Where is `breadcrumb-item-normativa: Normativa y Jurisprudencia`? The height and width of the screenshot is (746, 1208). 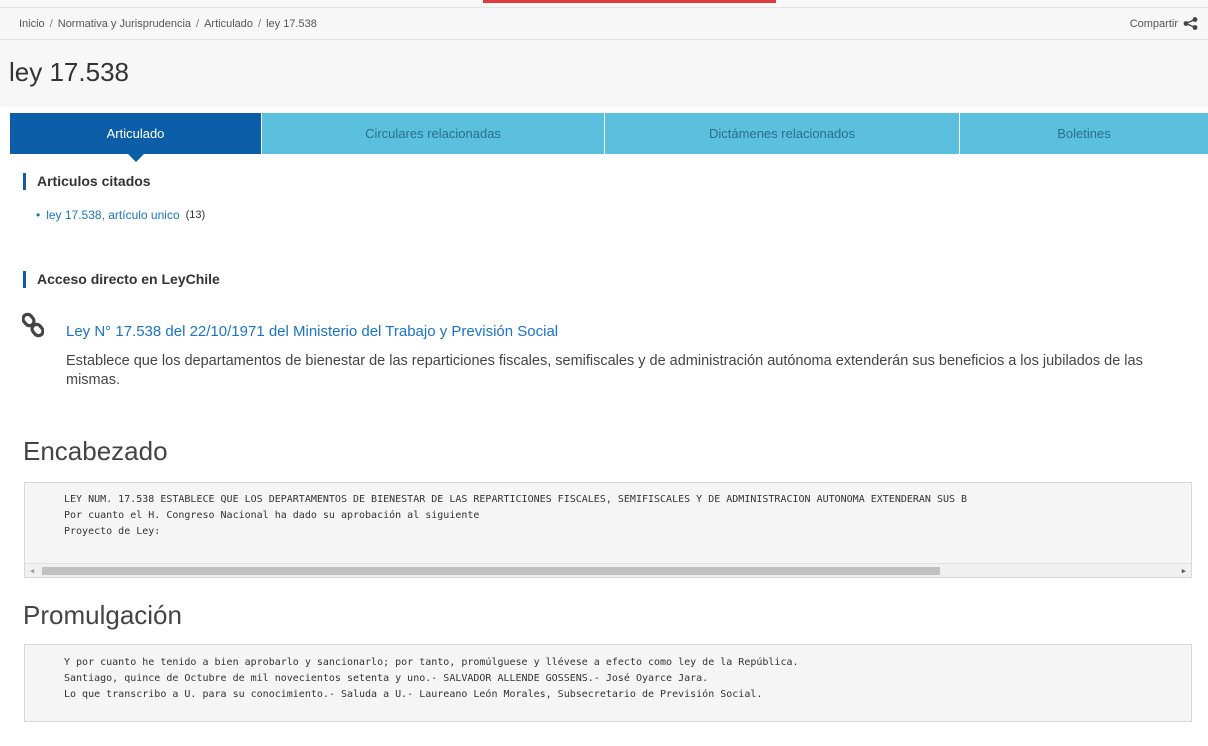
breadcrumb-item-normativa: Normativa y Jurisprudencia is located at coordinates (124, 24).